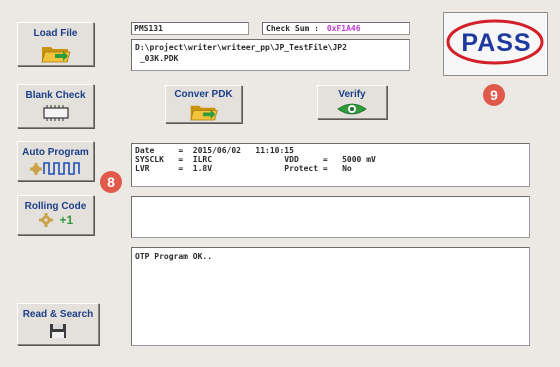 The image size is (560, 367). I want to click on info-lvr-line: LVR = 1.8V Protect = No, so click(243, 168).